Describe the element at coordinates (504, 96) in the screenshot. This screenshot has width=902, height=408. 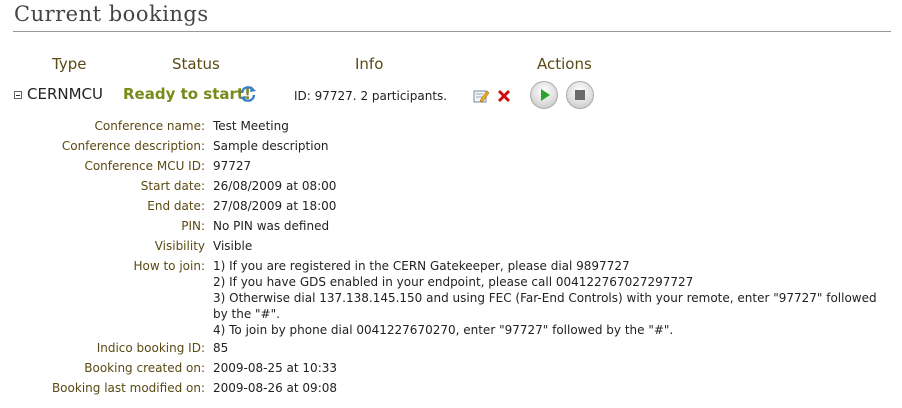
I see `delete-icon` at that location.